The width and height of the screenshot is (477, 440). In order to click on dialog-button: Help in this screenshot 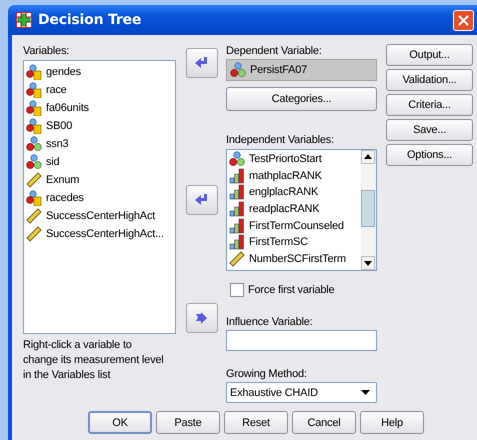, I will do `click(392, 422)`.